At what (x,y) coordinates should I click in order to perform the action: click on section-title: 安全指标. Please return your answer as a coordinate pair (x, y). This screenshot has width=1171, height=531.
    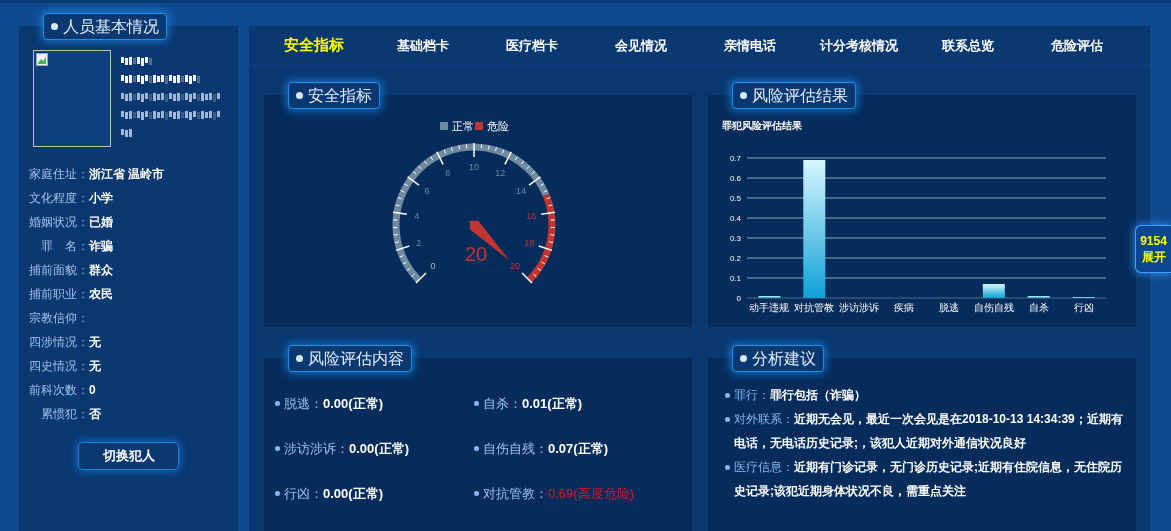
    Looking at the image, I should click on (340, 95).